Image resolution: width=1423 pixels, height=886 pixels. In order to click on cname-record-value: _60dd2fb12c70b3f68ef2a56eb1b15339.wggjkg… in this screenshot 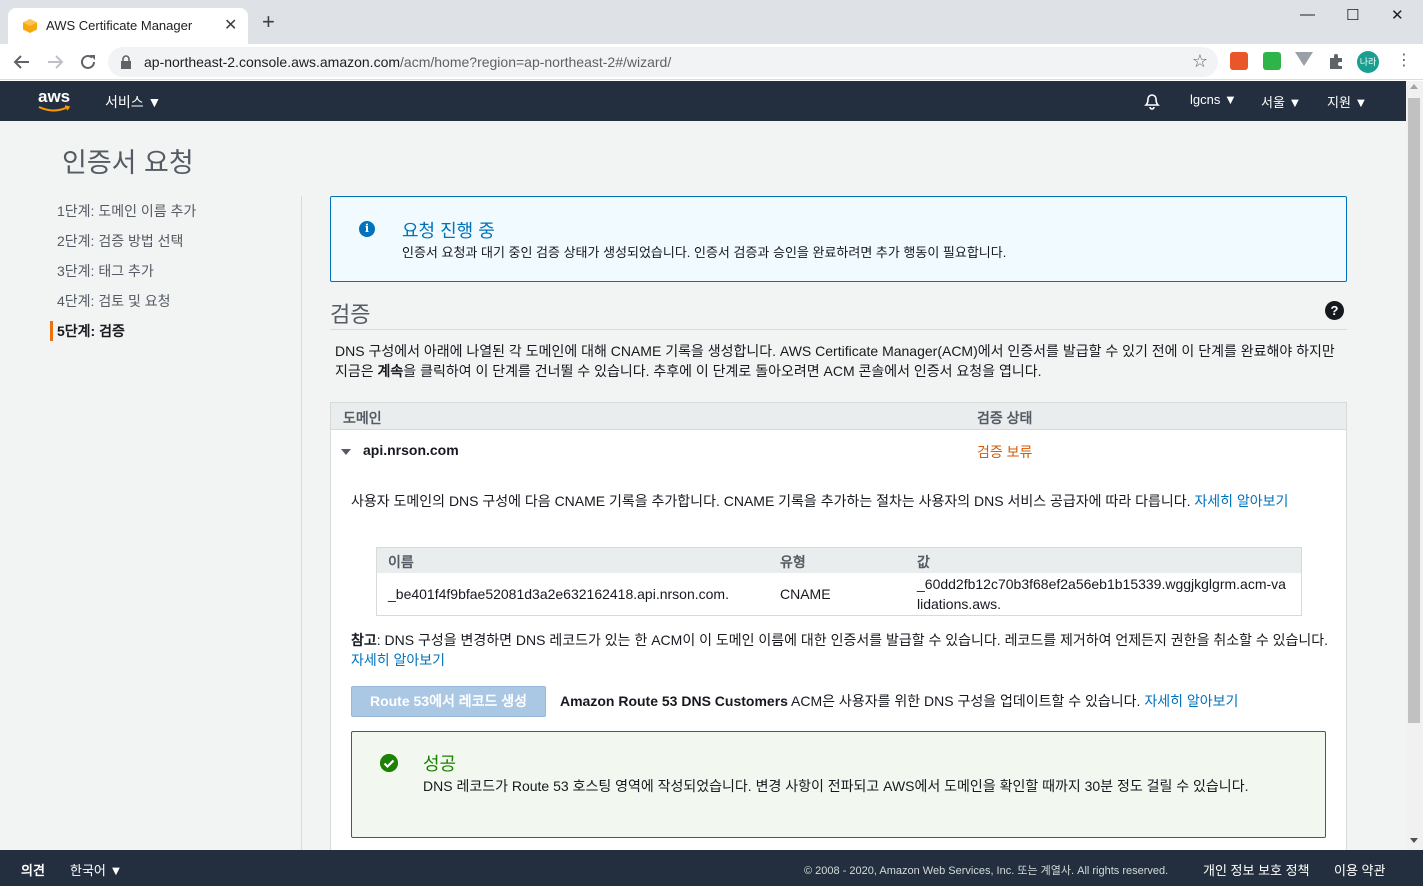, I will do `click(1101, 594)`.